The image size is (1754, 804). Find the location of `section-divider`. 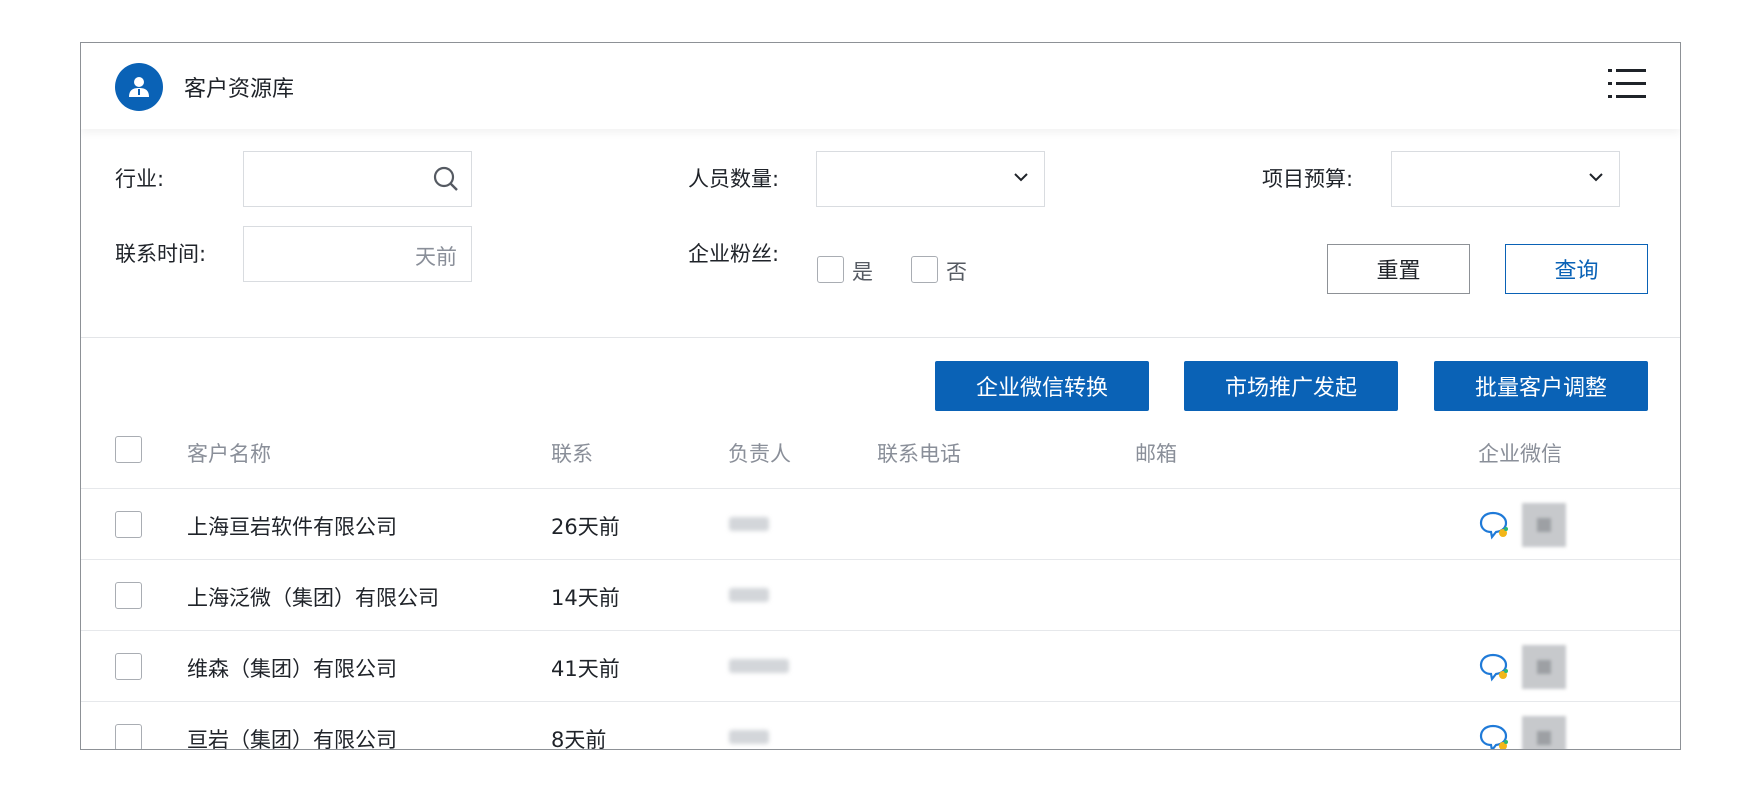

section-divider is located at coordinates (880, 337).